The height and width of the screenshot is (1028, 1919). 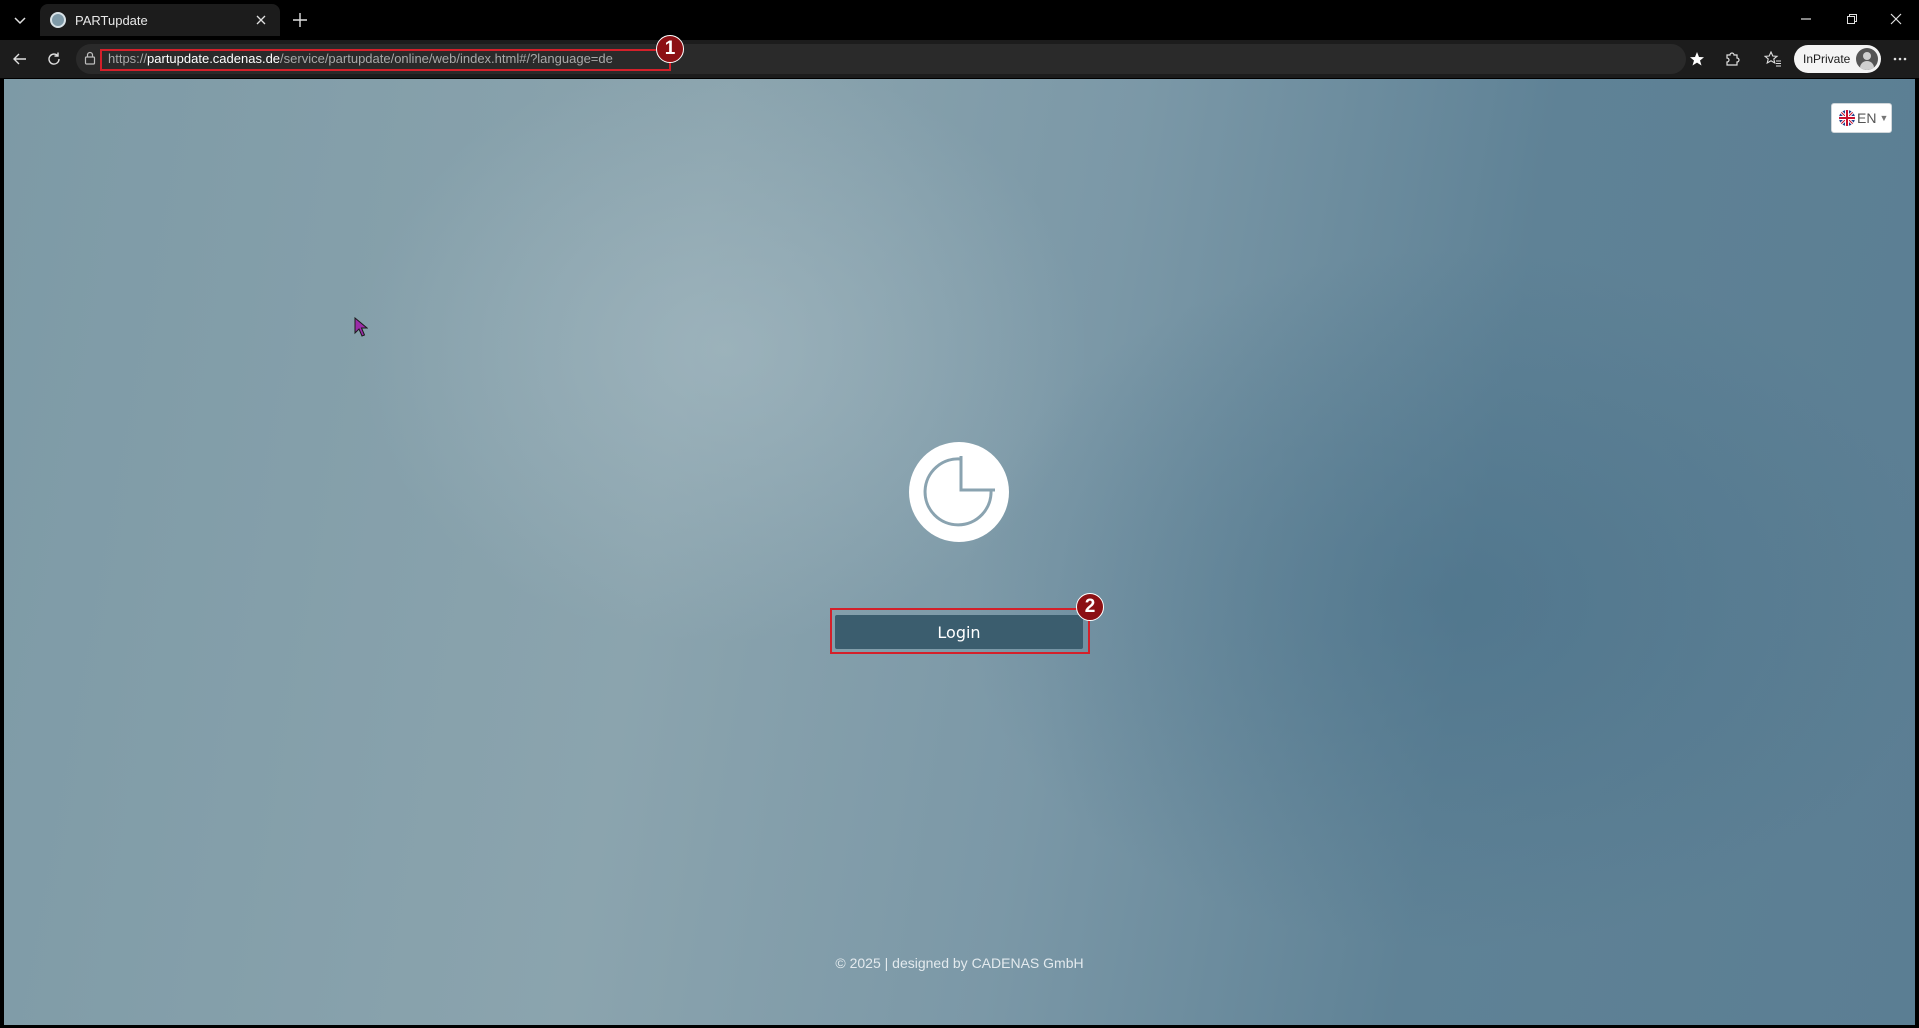 I want to click on restore-button, so click(x=1852, y=19).